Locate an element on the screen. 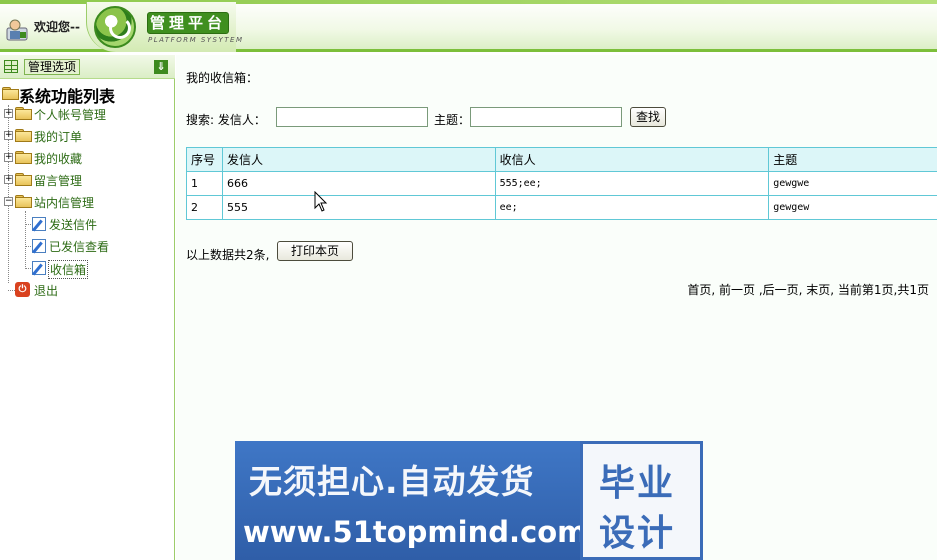 The image size is (937, 560). tree-root-label: 系统功能列表 is located at coordinates (67, 96).